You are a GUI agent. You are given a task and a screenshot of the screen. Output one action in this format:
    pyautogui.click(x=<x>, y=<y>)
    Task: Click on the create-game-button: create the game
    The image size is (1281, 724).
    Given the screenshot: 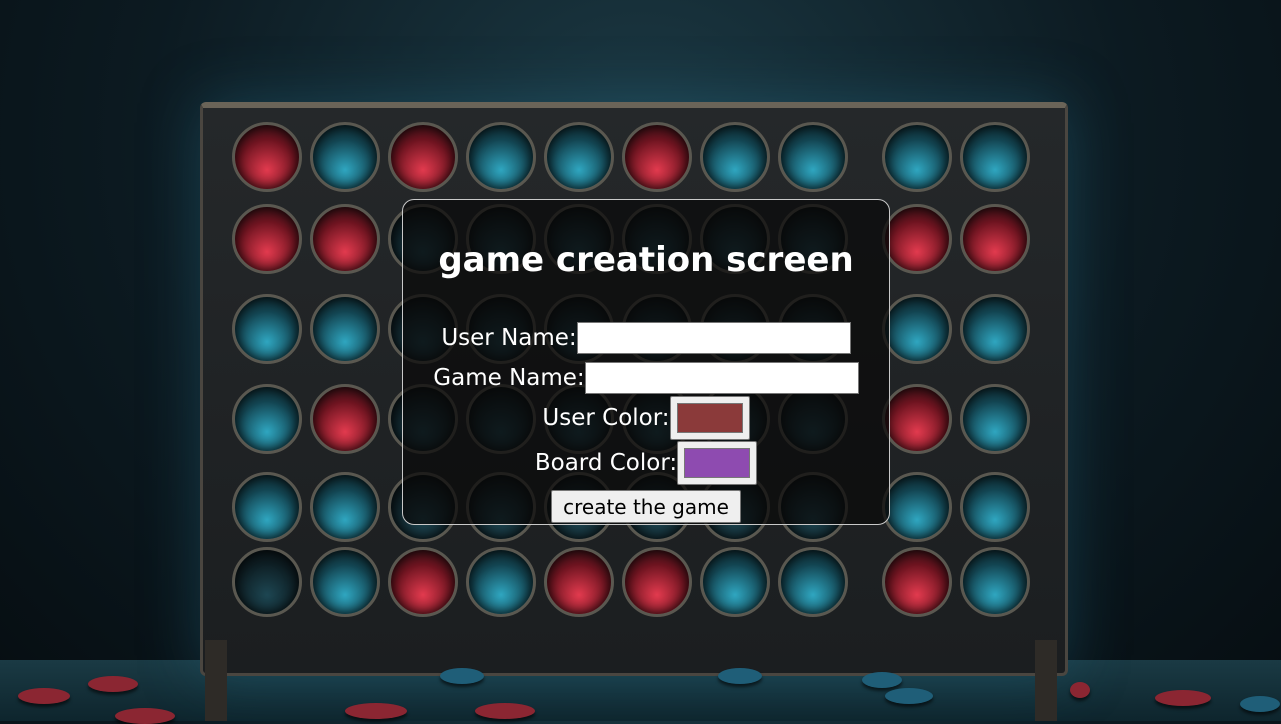 What is the action you would take?
    pyautogui.click(x=646, y=506)
    